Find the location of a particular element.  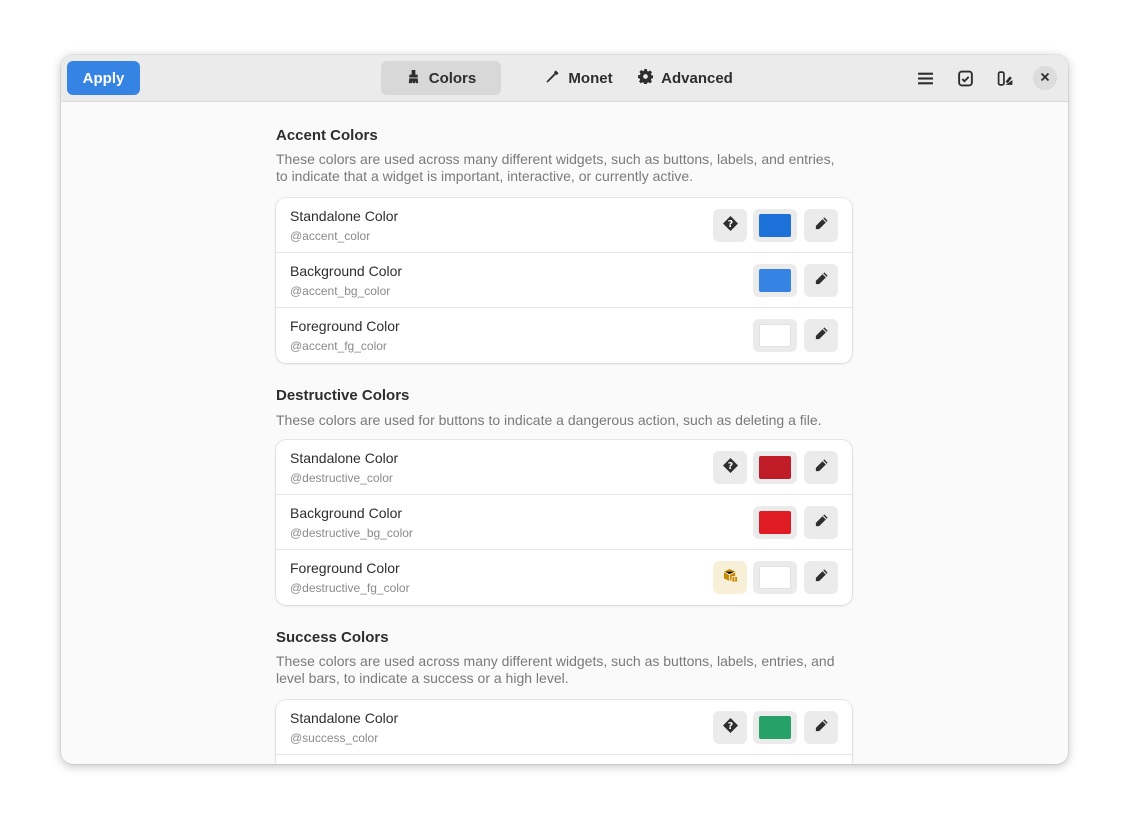

success-colors-card: Standalone Color @success_color ? is located at coordinates (564, 732).